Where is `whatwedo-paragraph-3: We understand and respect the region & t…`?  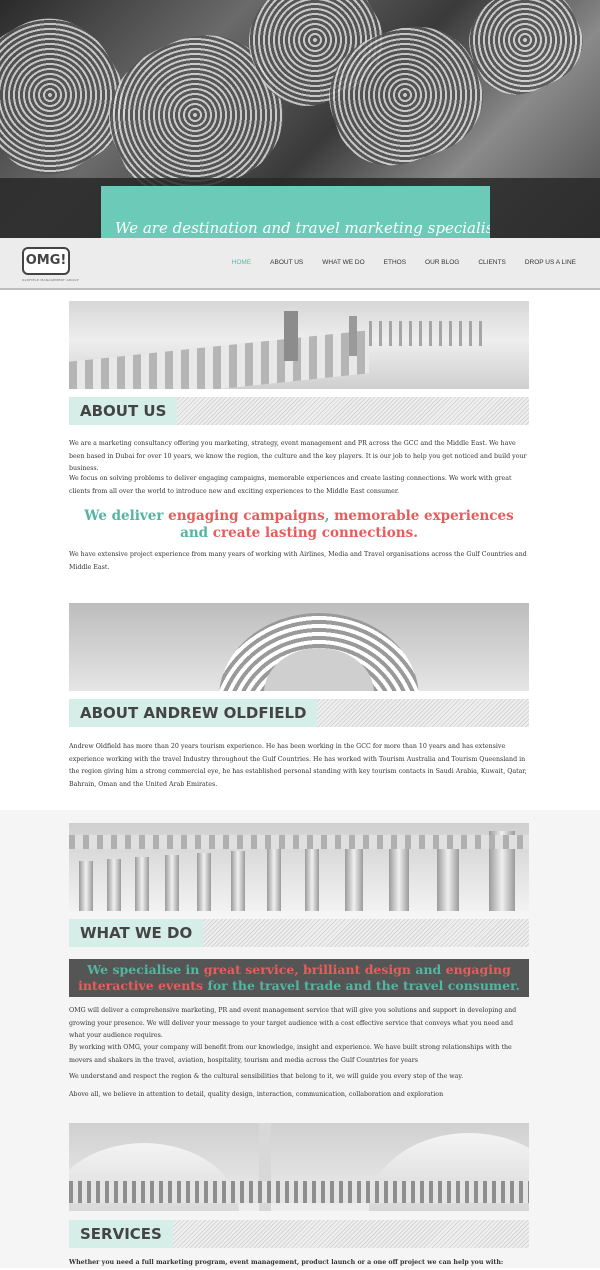 whatwedo-paragraph-3: We understand and respect the region & t… is located at coordinates (266, 1076).